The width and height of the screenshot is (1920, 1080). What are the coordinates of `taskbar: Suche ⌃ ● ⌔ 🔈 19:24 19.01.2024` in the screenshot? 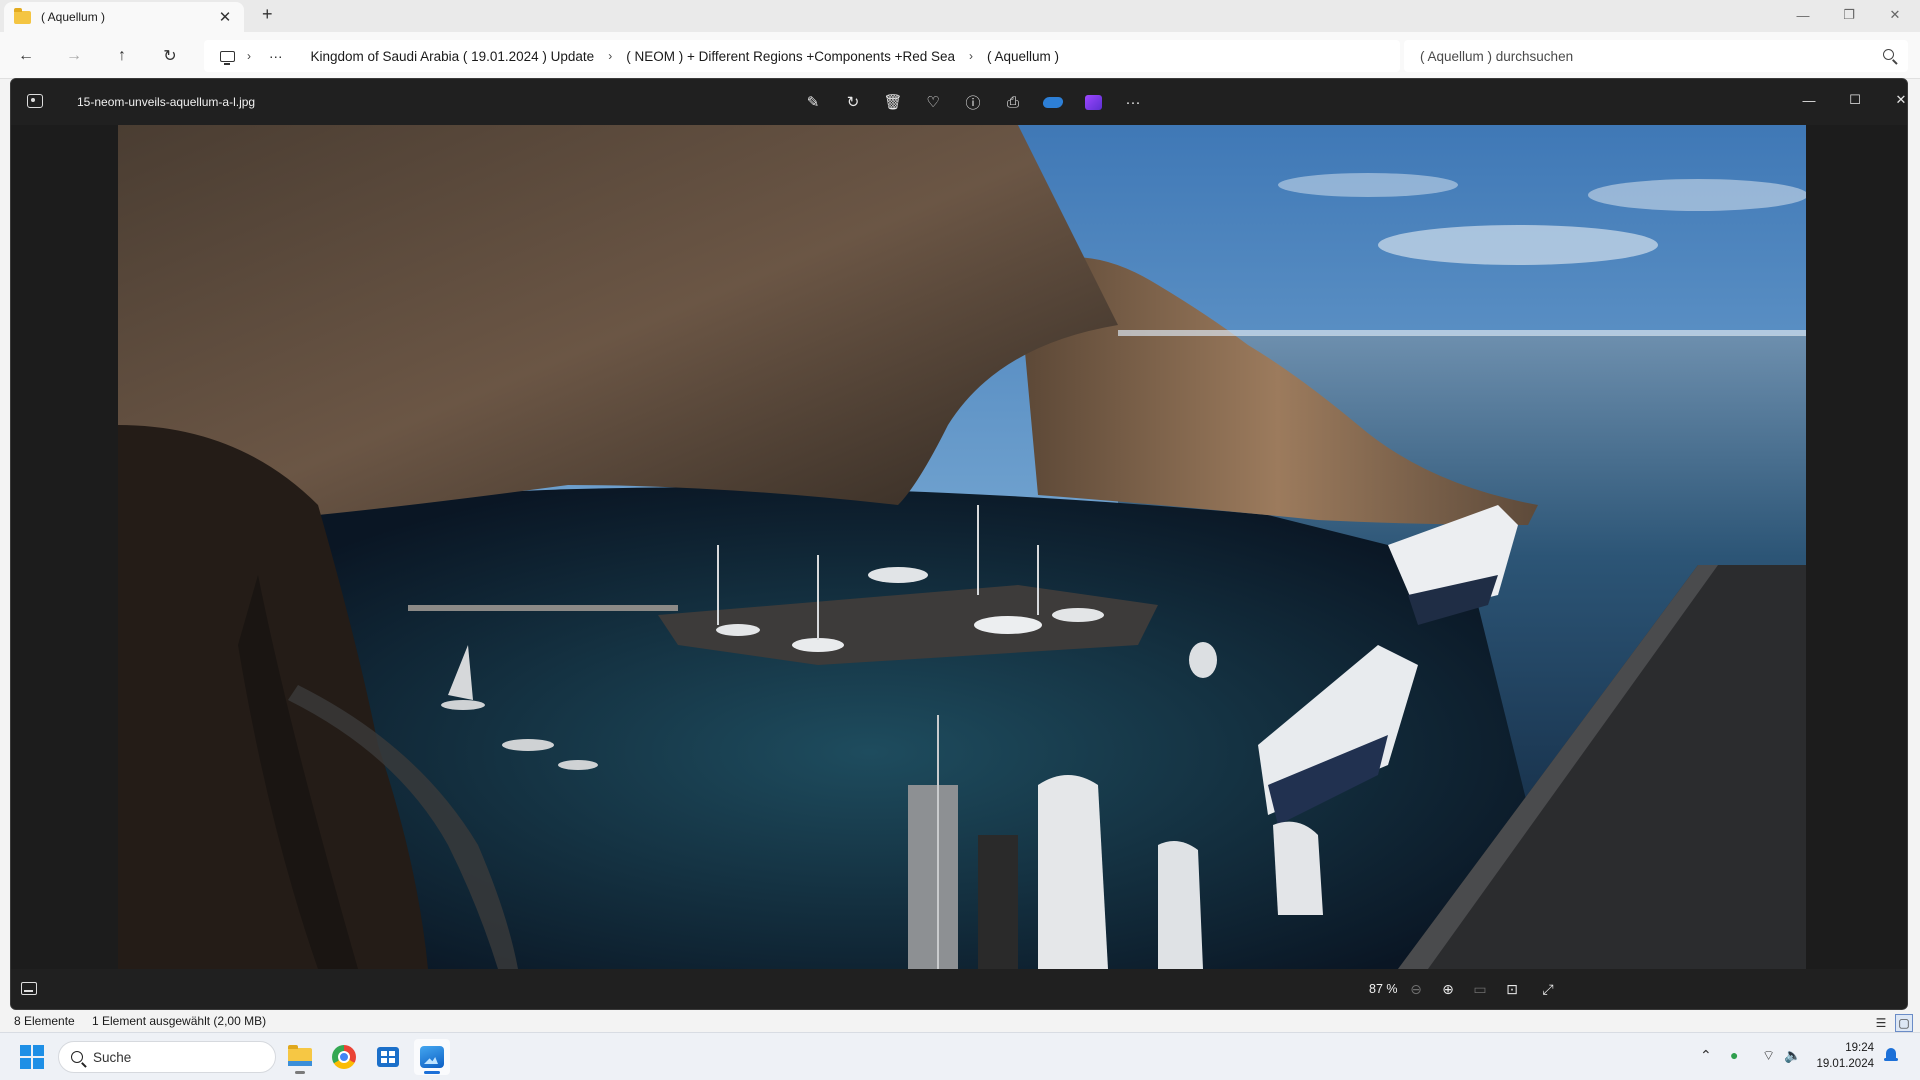 It's located at (960, 1056).